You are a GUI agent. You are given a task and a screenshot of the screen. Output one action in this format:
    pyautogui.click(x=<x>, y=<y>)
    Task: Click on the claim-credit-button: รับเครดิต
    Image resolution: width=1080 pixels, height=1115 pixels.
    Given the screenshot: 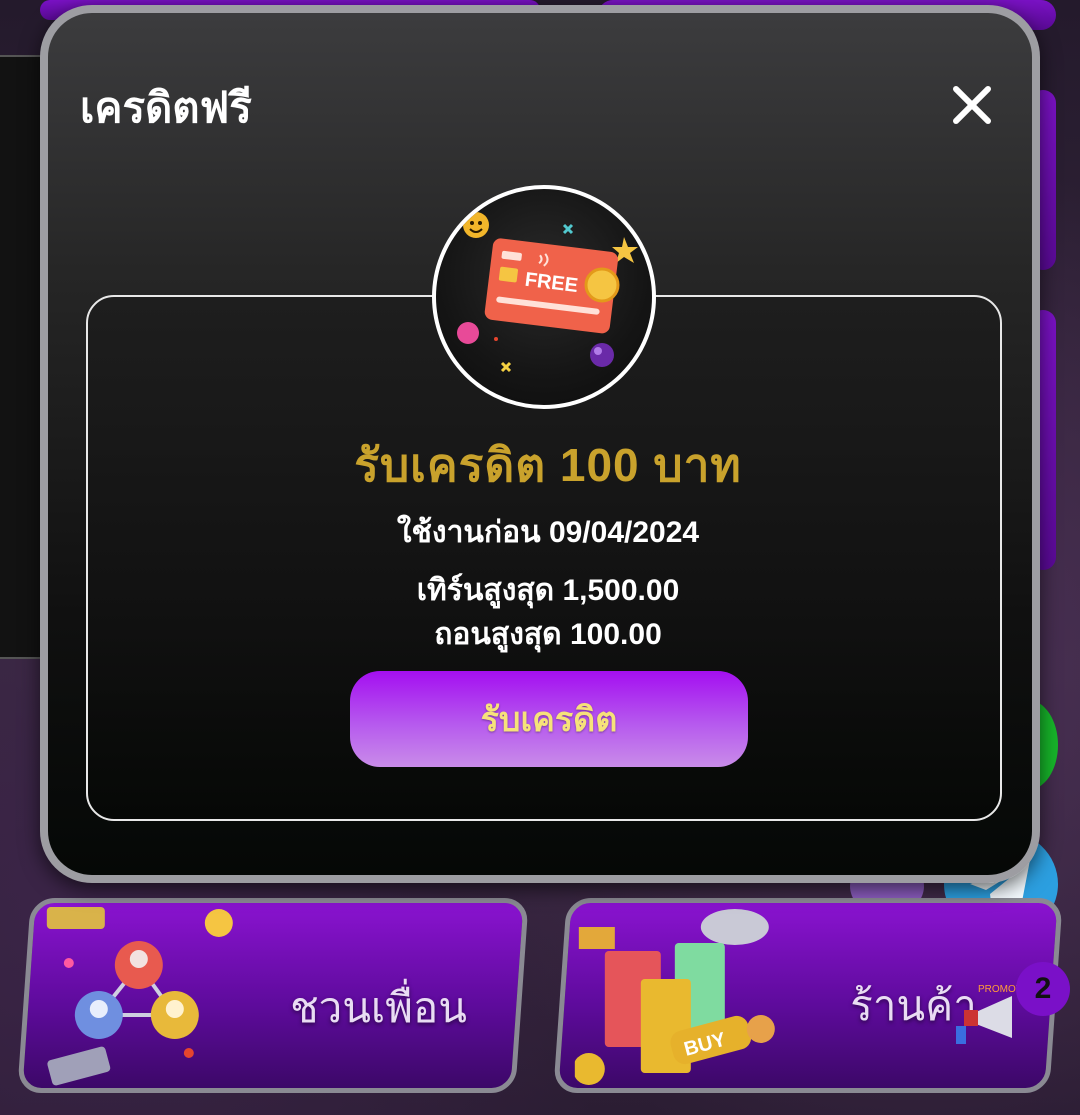 What is the action you would take?
    pyautogui.click(x=549, y=719)
    